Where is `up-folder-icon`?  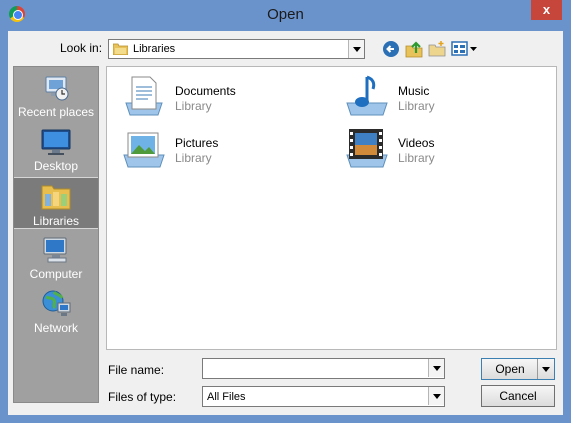 up-folder-icon is located at coordinates (414, 49).